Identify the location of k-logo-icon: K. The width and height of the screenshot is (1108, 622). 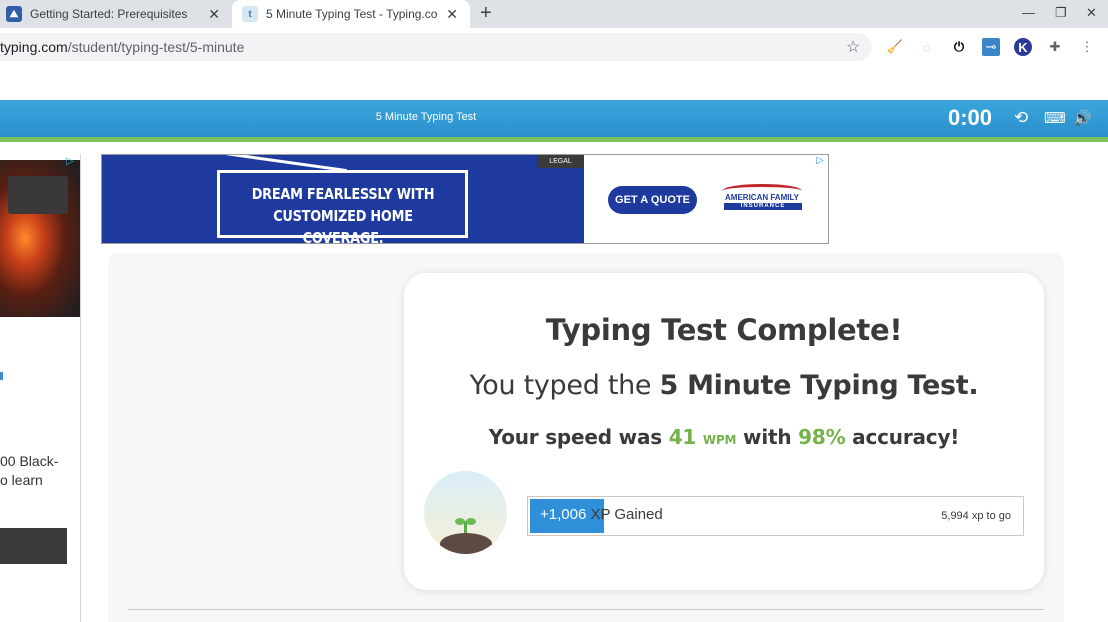
(1023, 47).